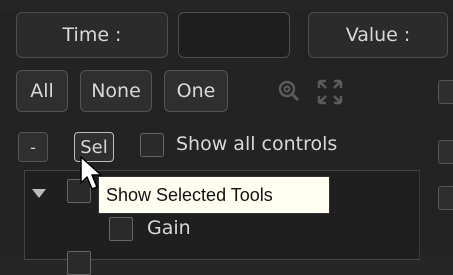 Image resolution: width=453 pixels, height=275 pixels. I want to click on one-button-label: One, so click(196, 91).